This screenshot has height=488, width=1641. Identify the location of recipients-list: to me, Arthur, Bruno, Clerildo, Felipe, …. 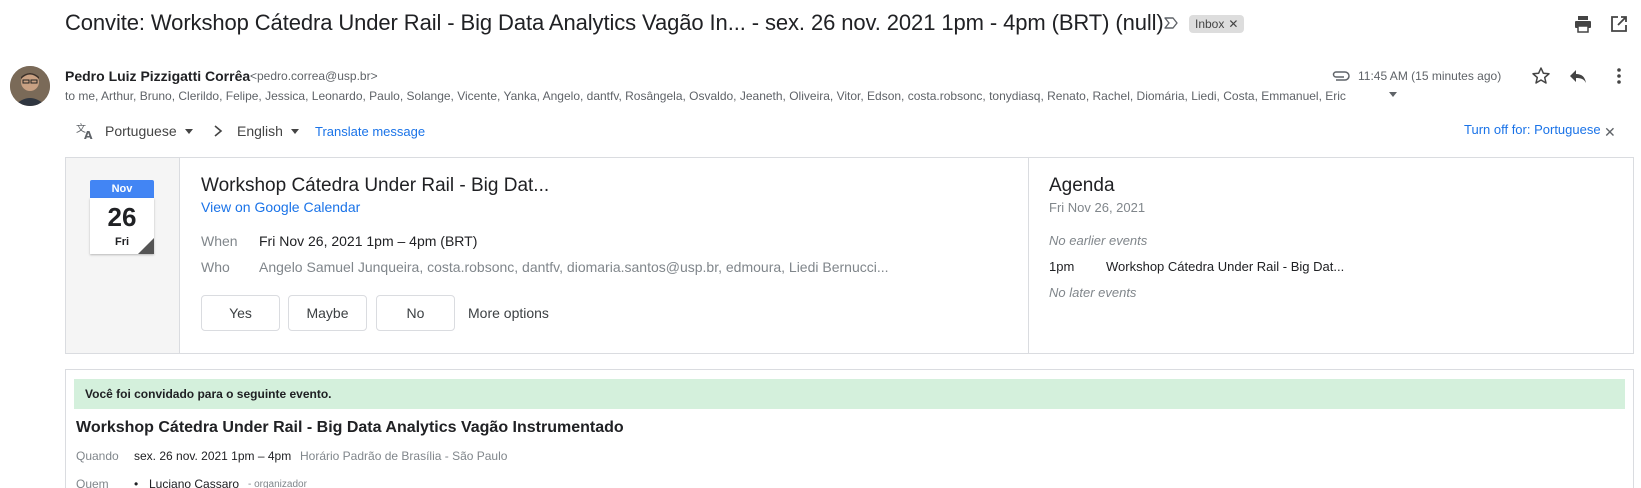
(705, 96).